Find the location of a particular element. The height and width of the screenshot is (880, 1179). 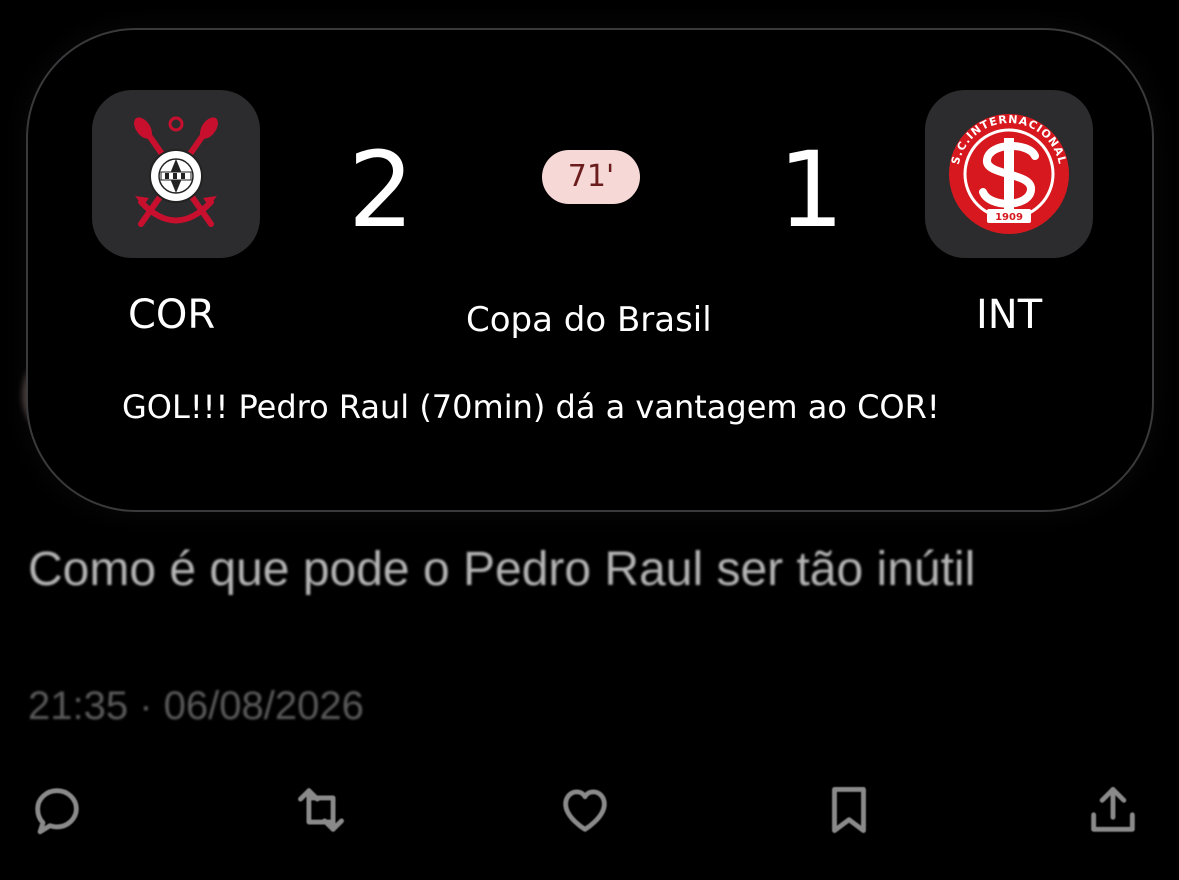

match-minute-badge: 71' is located at coordinates (591, 177).